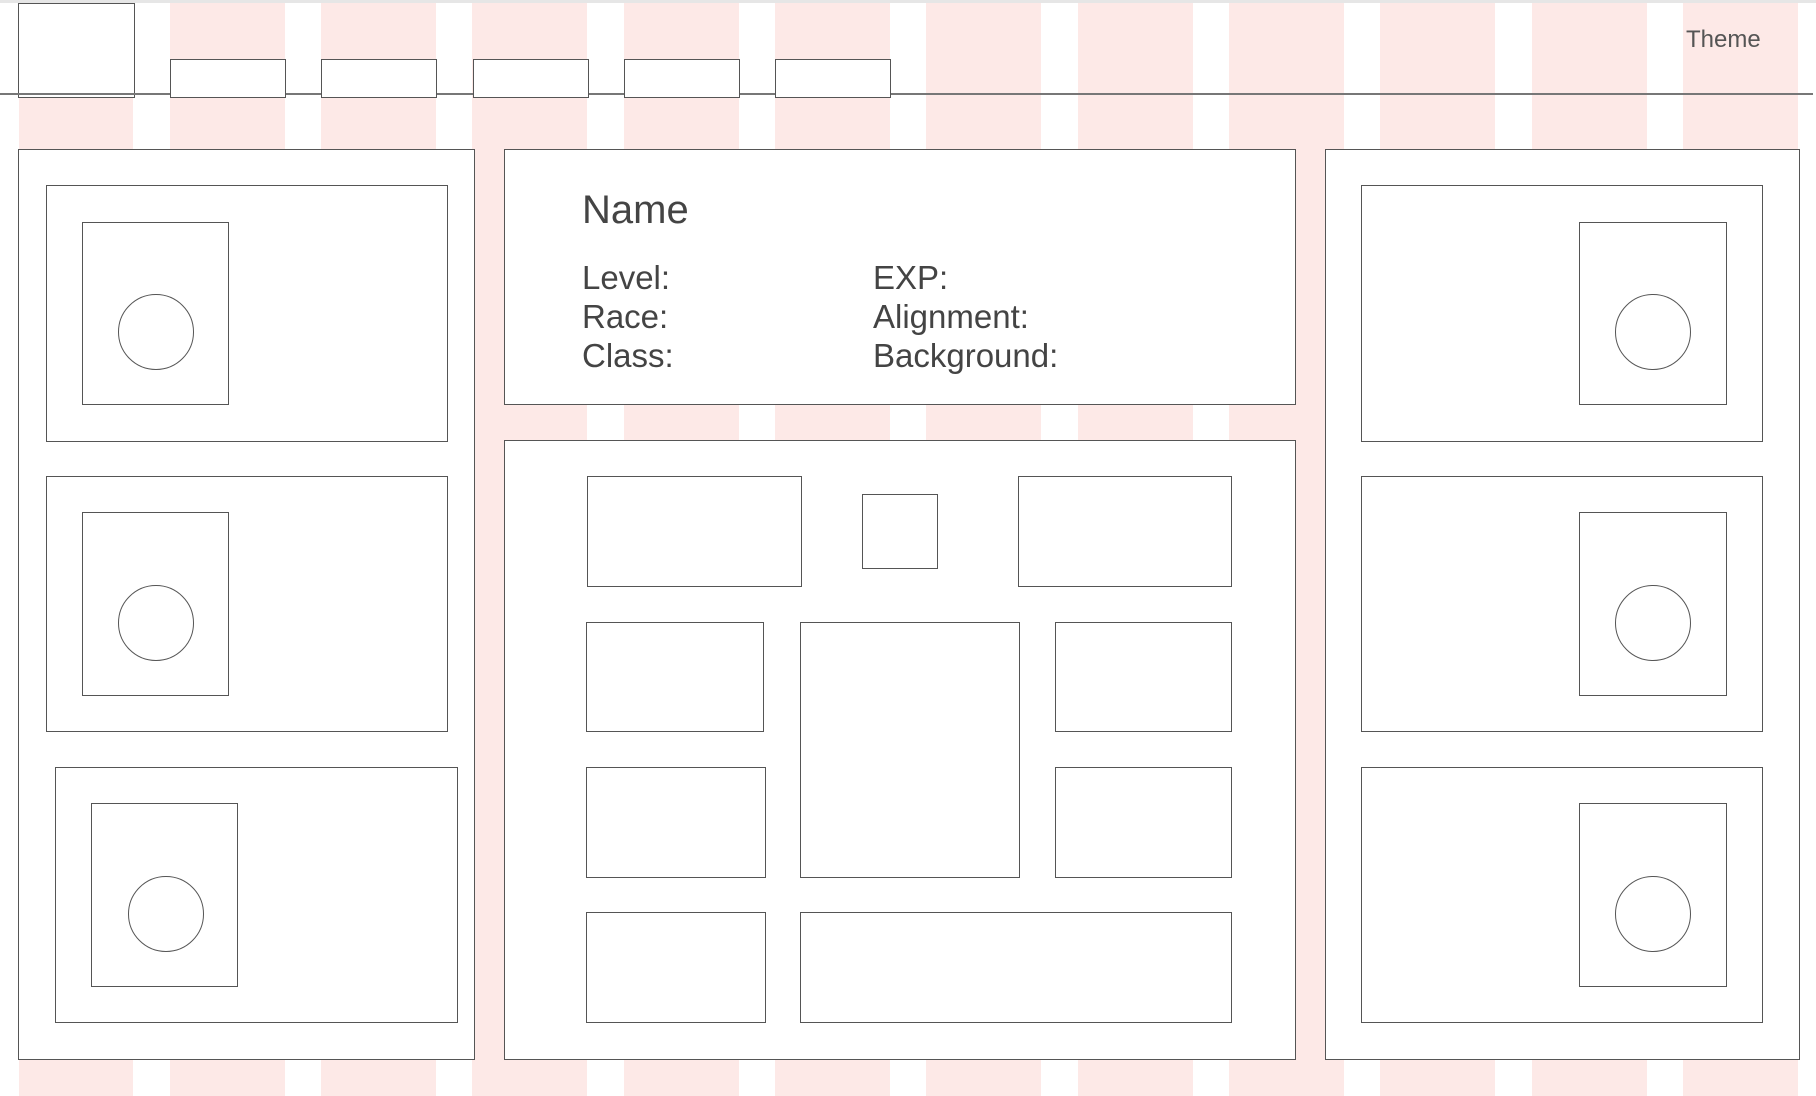 The height and width of the screenshot is (1096, 1816). I want to click on stat-box-bottom-wide, so click(1016, 967).